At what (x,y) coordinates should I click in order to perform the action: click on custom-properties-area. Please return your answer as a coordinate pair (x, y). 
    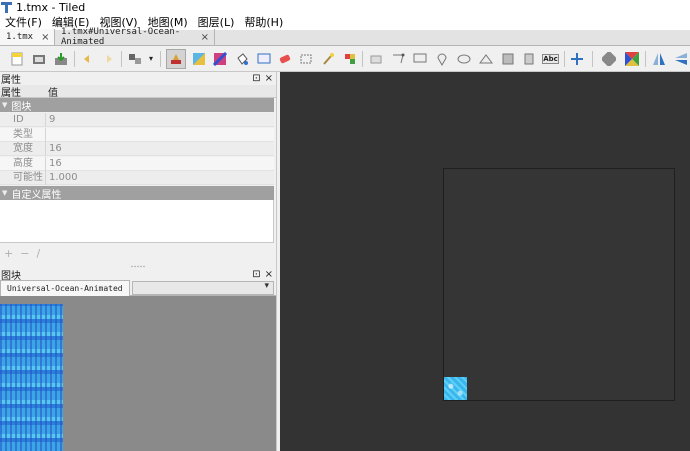
    Looking at the image, I should click on (137, 221).